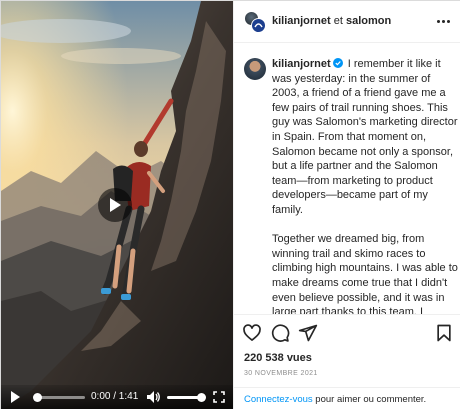  I want to click on bookmark-icon, so click(444, 333).